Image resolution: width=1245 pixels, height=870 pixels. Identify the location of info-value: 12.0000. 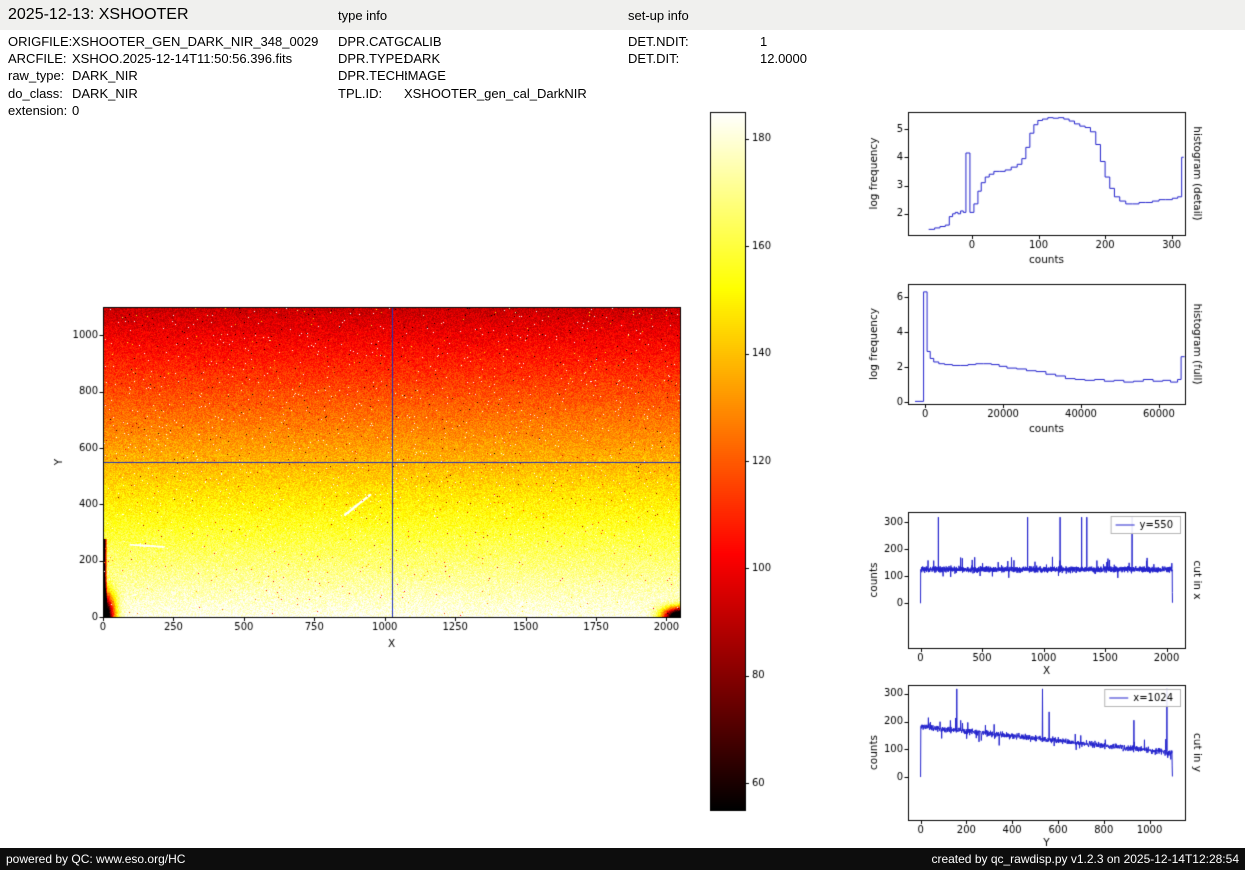
(783, 59).